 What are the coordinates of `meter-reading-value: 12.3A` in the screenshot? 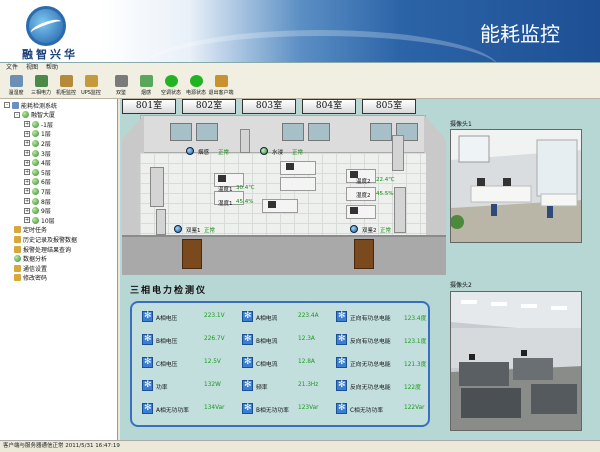 It's located at (306, 339).